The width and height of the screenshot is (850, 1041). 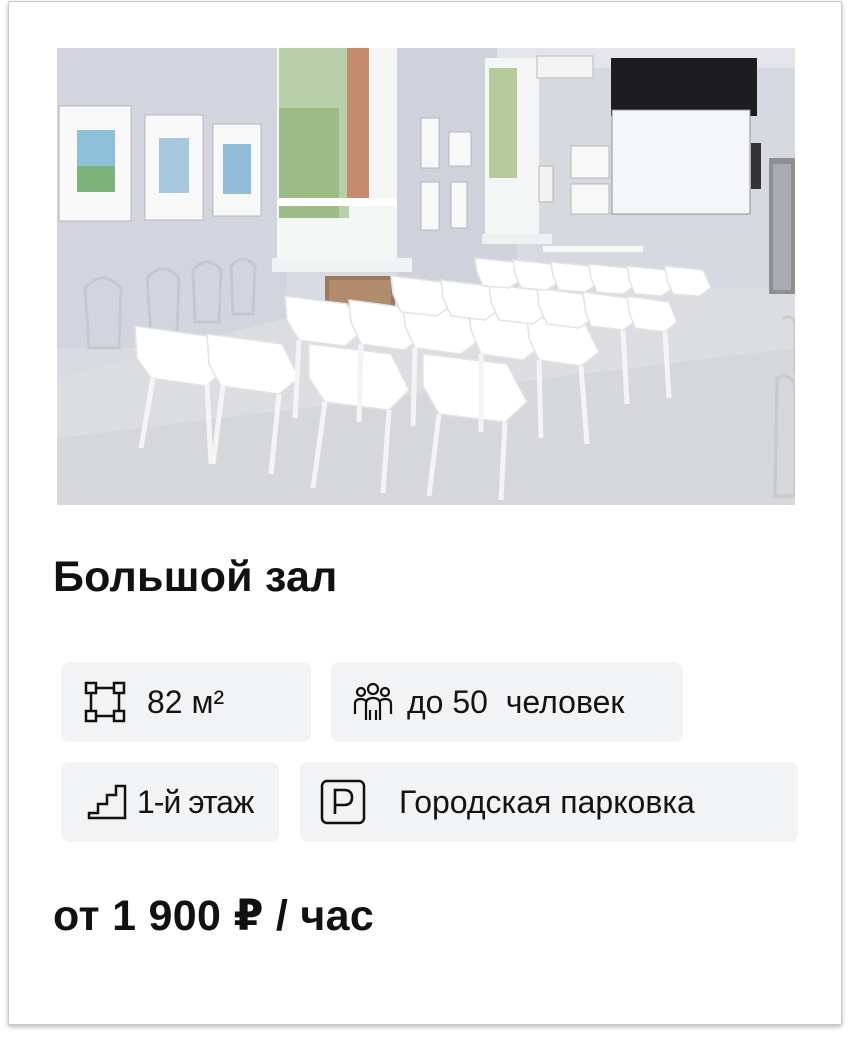 I want to click on parking-icon, so click(x=343, y=802).